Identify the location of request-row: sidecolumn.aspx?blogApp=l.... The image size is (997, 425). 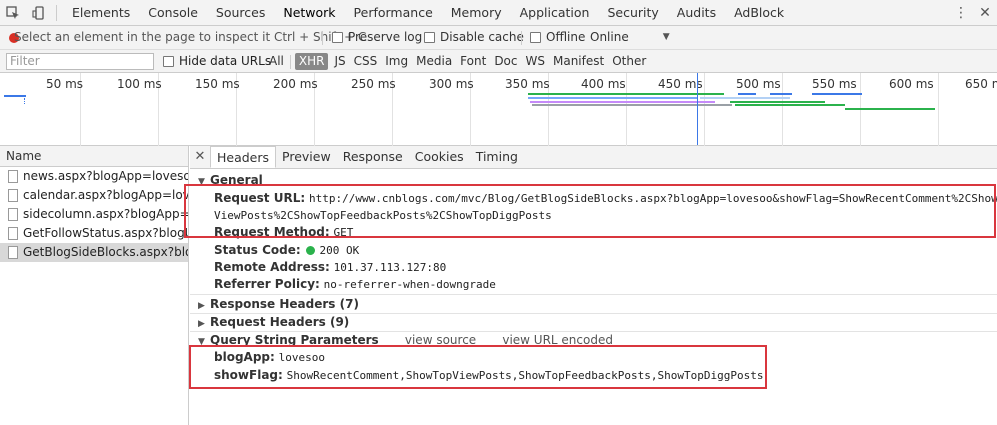
(94, 214).